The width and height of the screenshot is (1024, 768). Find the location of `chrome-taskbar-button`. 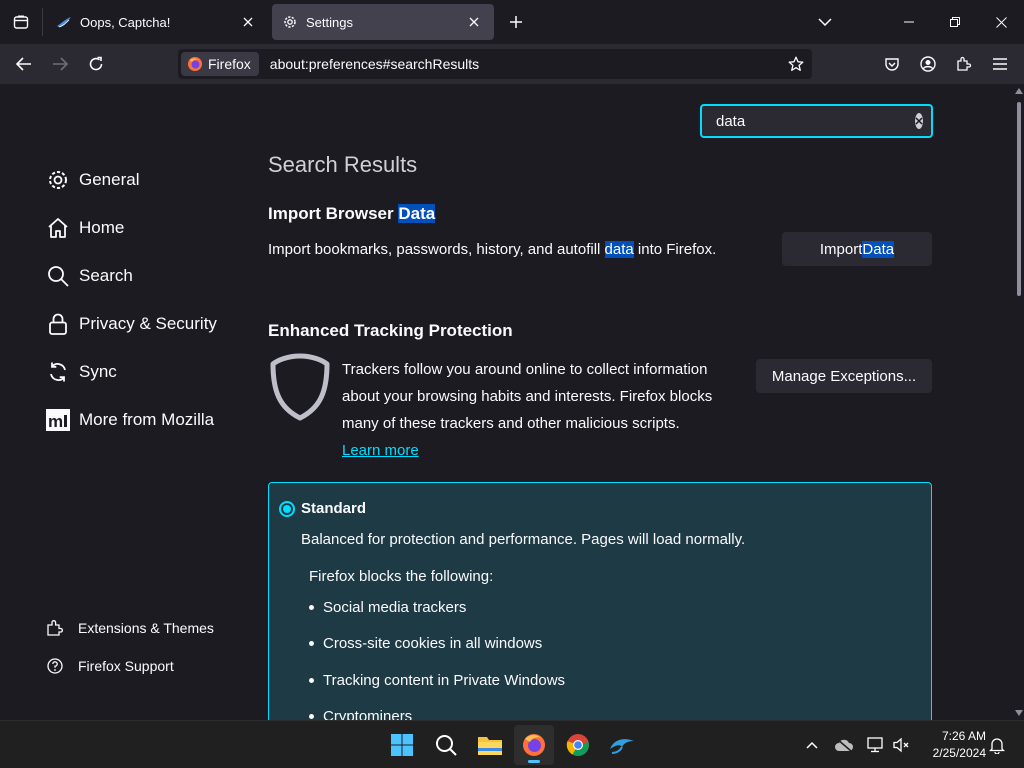

chrome-taskbar-button is located at coordinates (578, 745).